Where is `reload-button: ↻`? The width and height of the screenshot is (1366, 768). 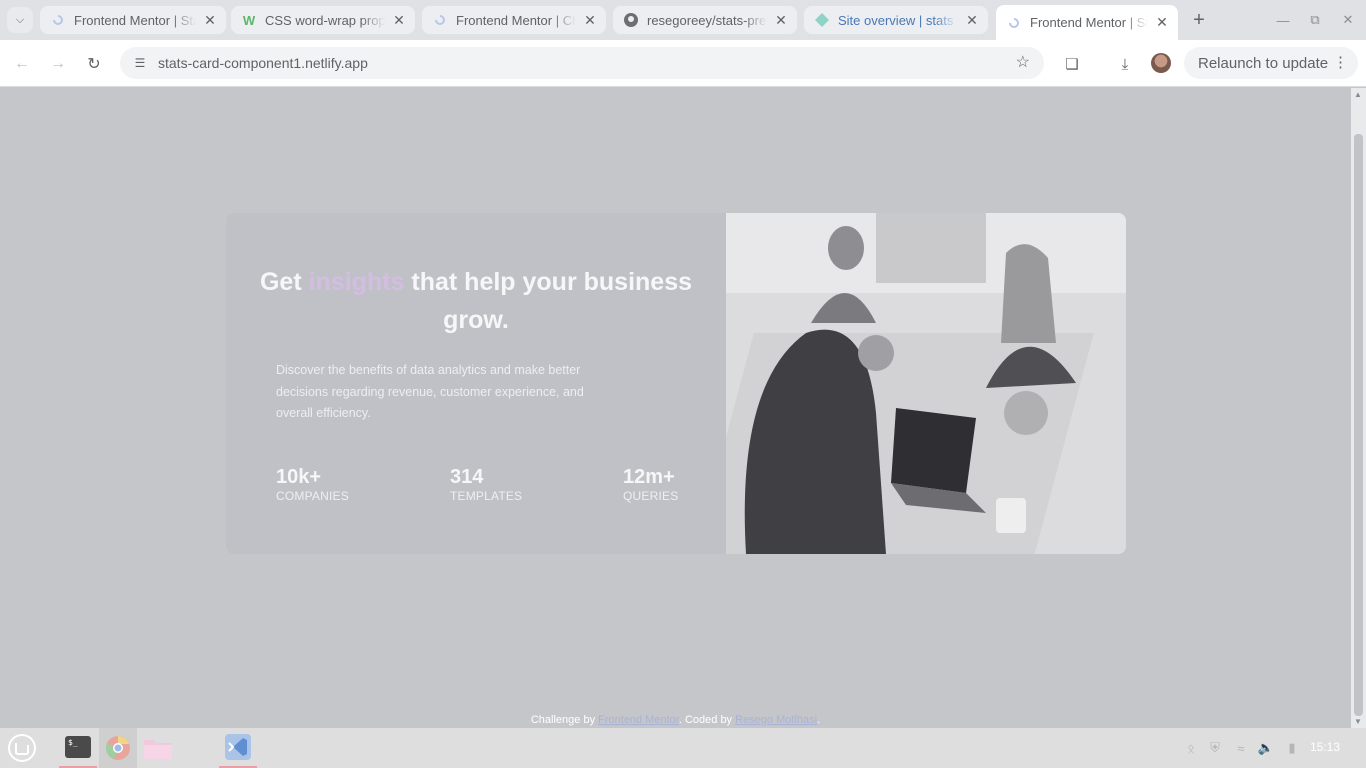 reload-button: ↻ is located at coordinates (94, 64).